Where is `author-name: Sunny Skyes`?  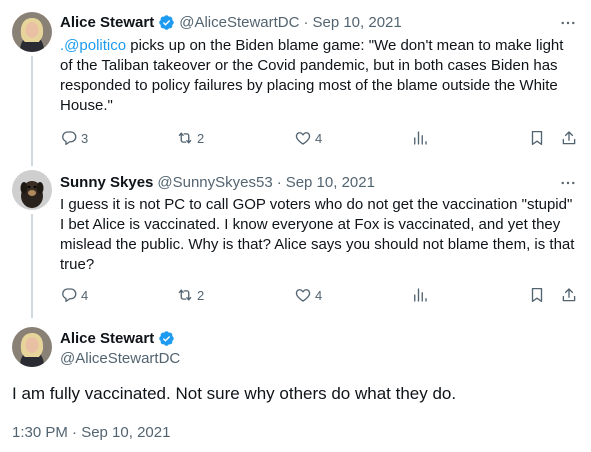 author-name: Sunny Skyes is located at coordinates (106, 182).